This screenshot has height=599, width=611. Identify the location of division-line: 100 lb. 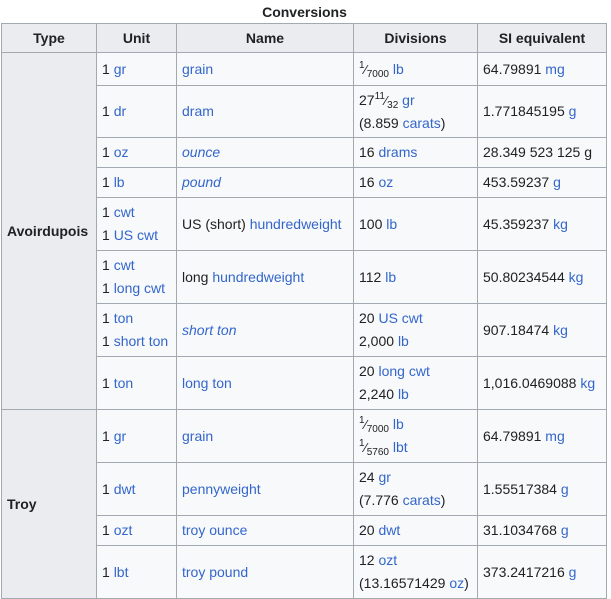
(415, 224).